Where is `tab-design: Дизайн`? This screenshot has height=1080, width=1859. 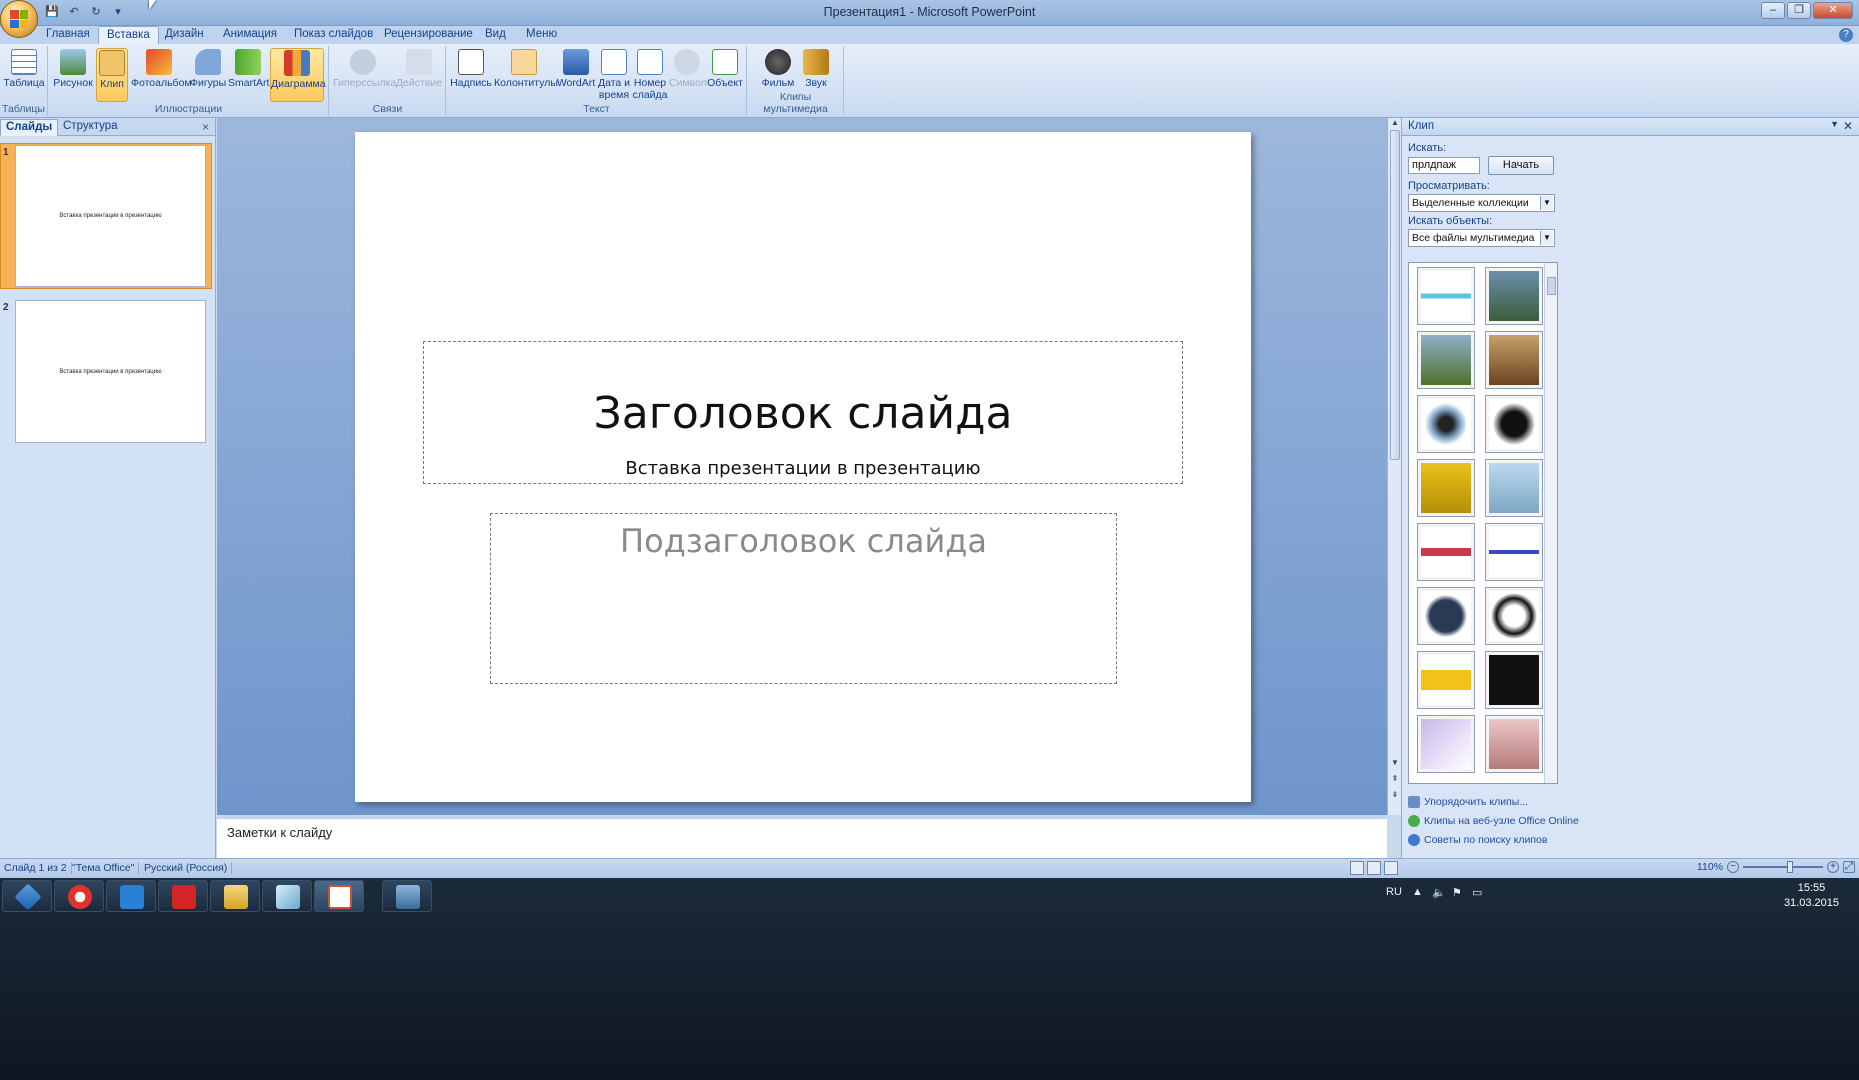 tab-design: Дизайн is located at coordinates (184, 35).